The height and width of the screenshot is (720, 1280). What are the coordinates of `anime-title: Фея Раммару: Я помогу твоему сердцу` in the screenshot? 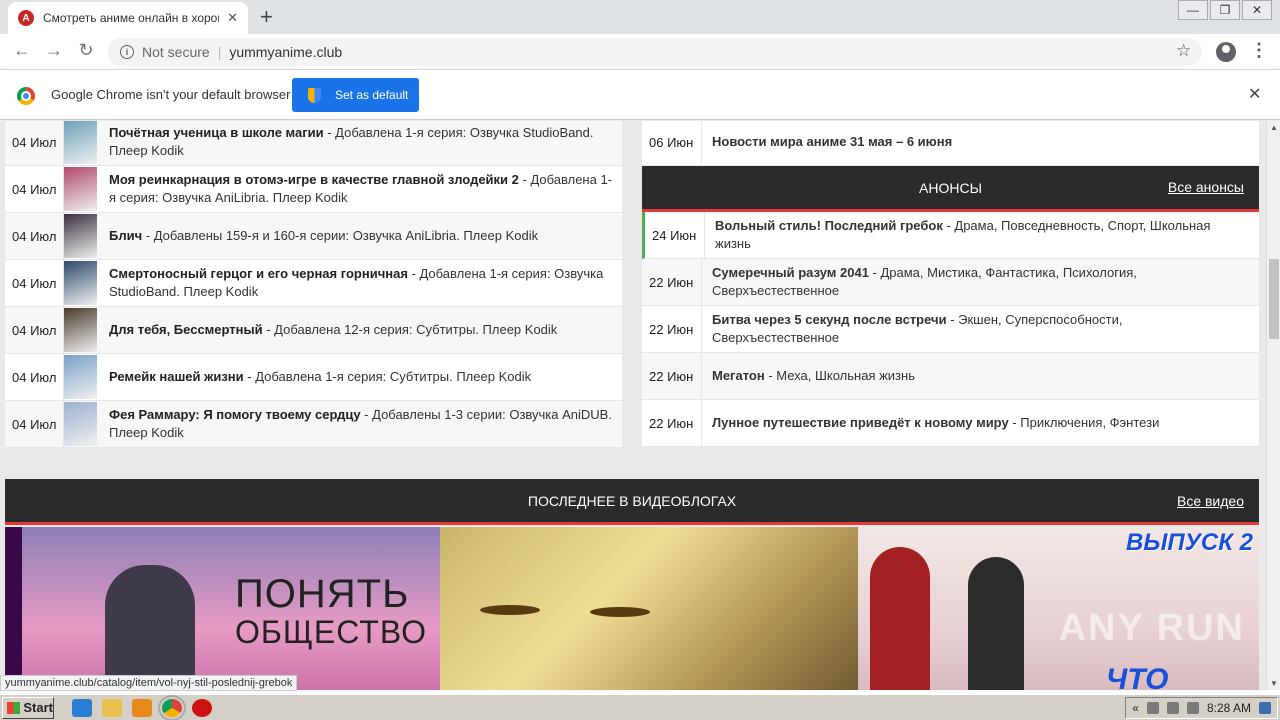 It's located at (235, 414).